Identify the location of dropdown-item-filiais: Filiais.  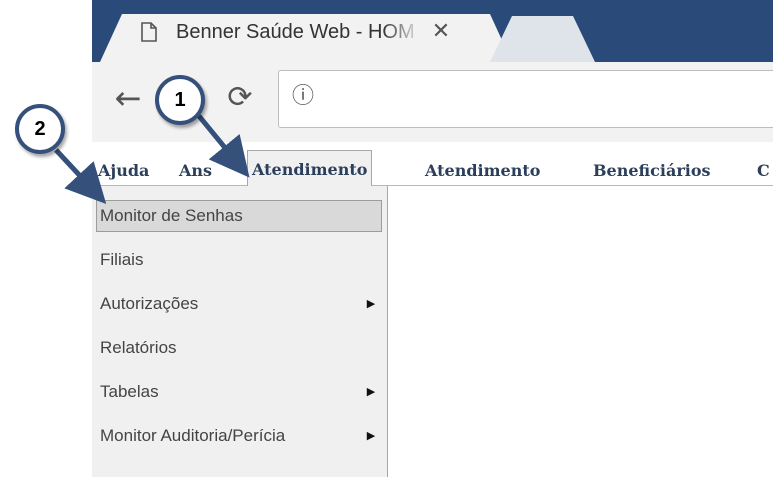
(239, 260).